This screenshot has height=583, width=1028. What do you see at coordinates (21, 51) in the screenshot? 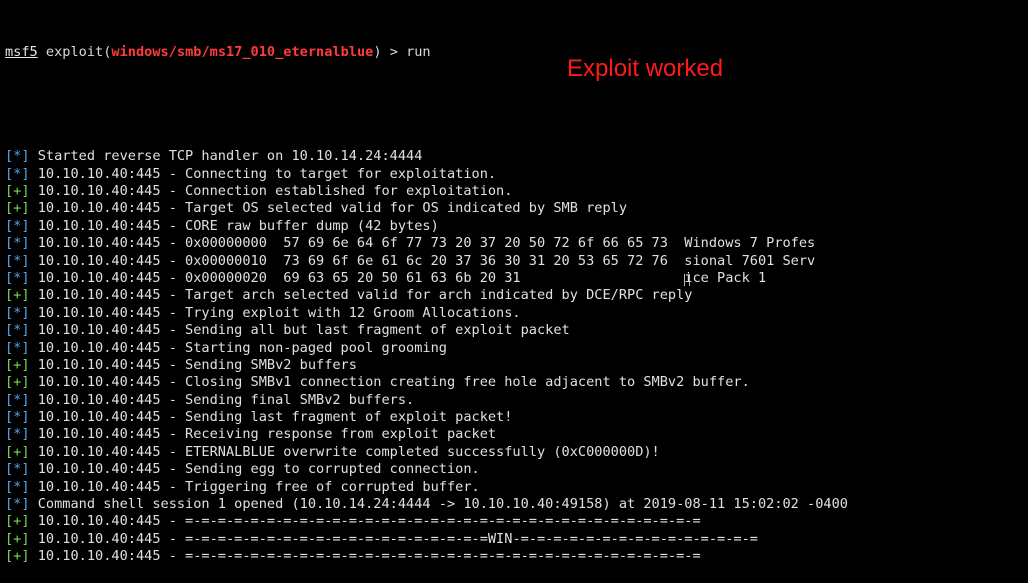
I see `prompt-name: msf5` at bounding box center [21, 51].